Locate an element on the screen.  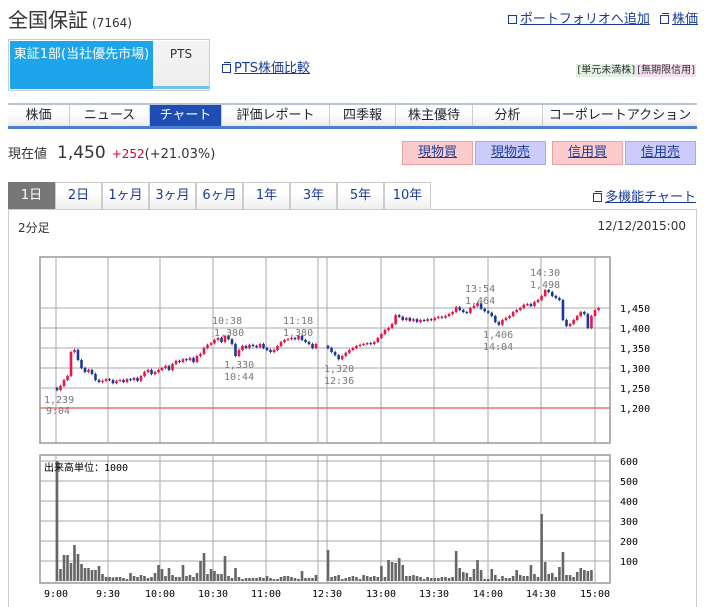
time-tick-label: 9:30 is located at coordinates (108, 594).